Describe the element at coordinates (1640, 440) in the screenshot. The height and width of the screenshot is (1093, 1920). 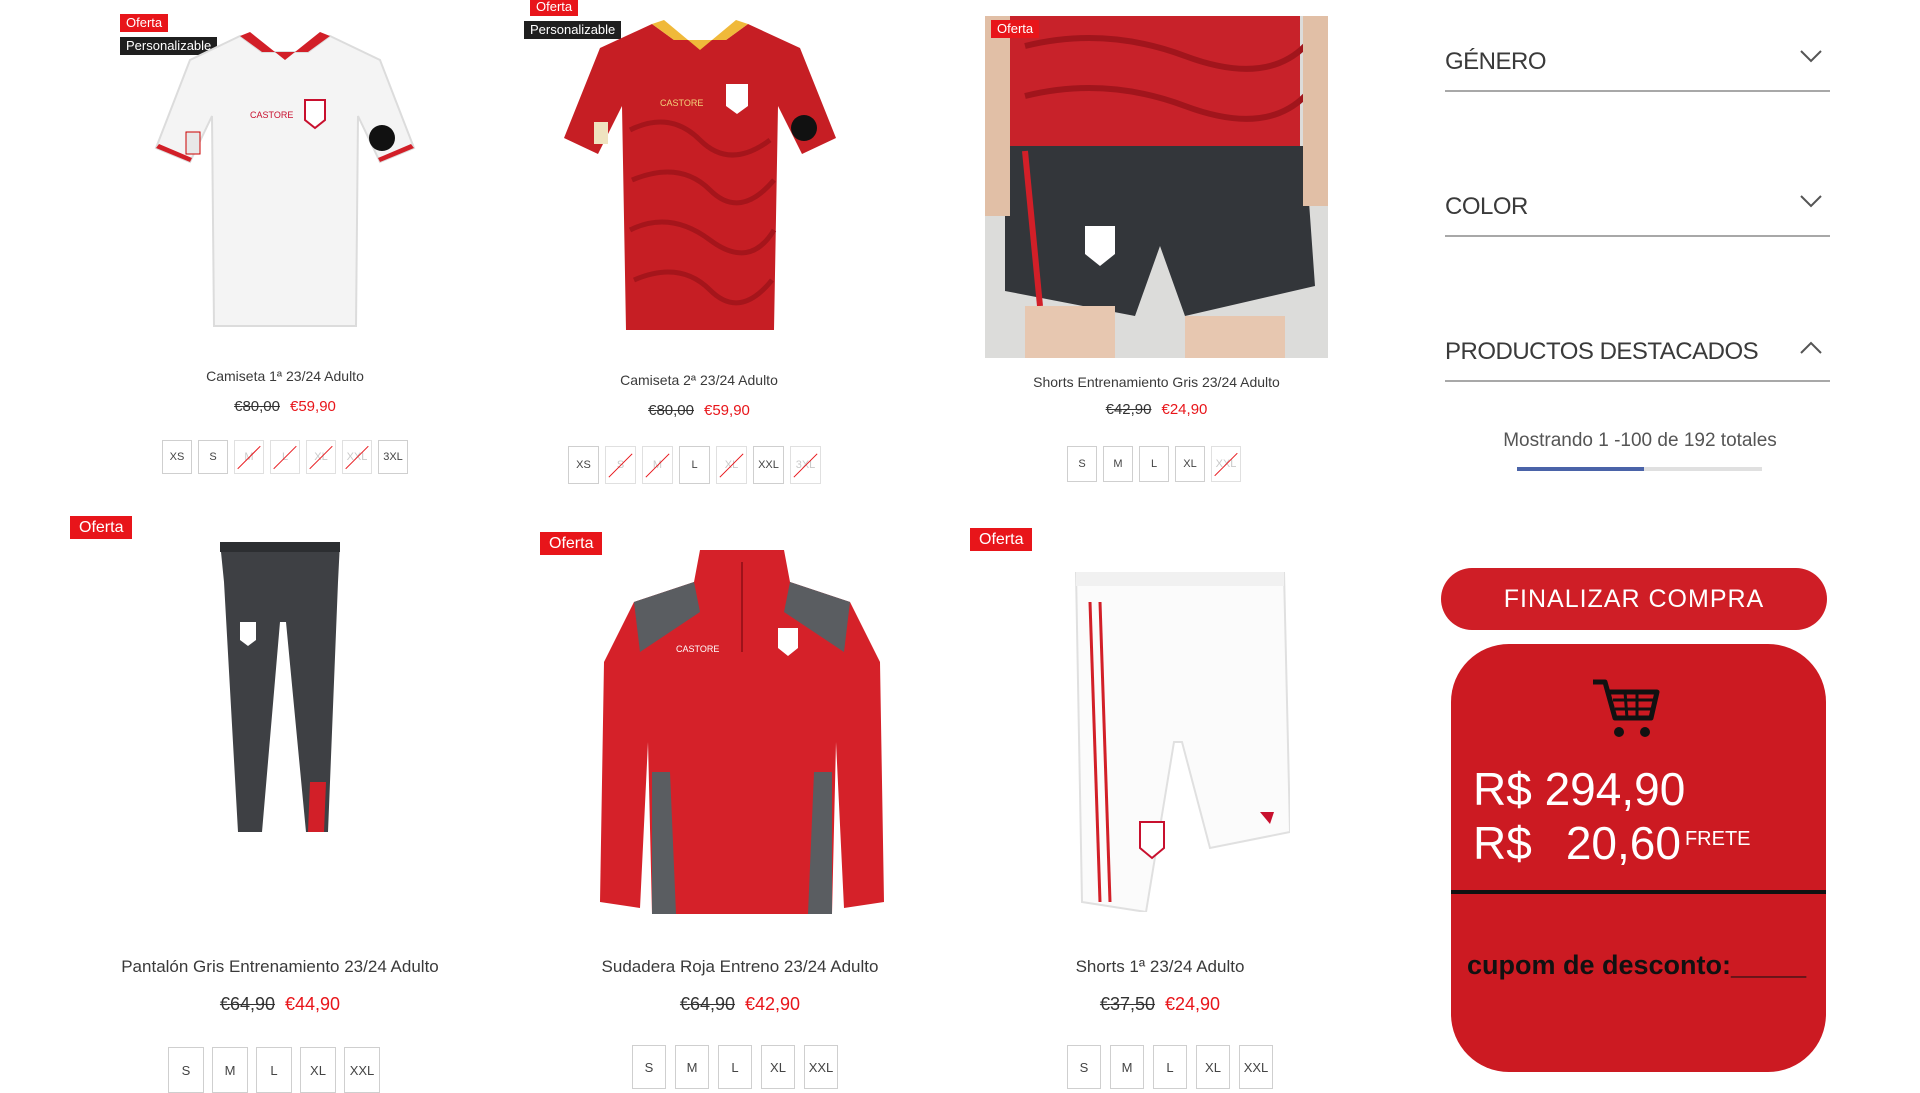
I see `pagination-info: Mostrando 1 -100 de 192 totales` at that location.